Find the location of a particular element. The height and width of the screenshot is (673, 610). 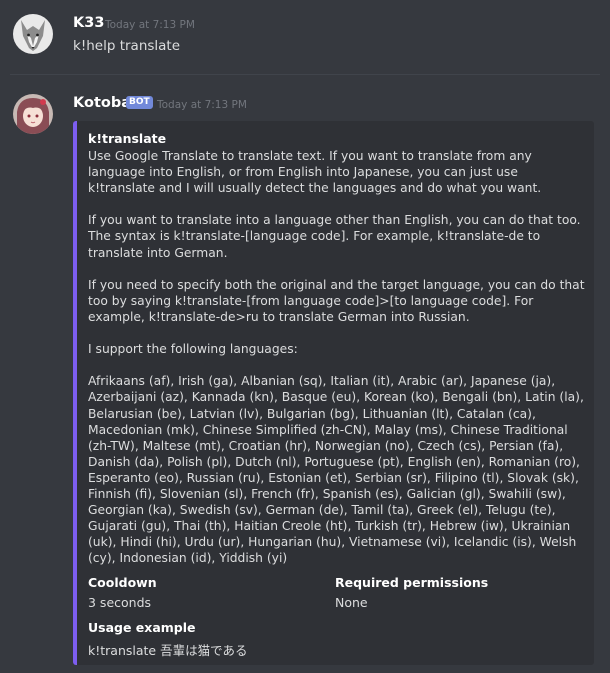

field-value-usage: k!translate 吾輩は猫である is located at coordinates (168, 650).